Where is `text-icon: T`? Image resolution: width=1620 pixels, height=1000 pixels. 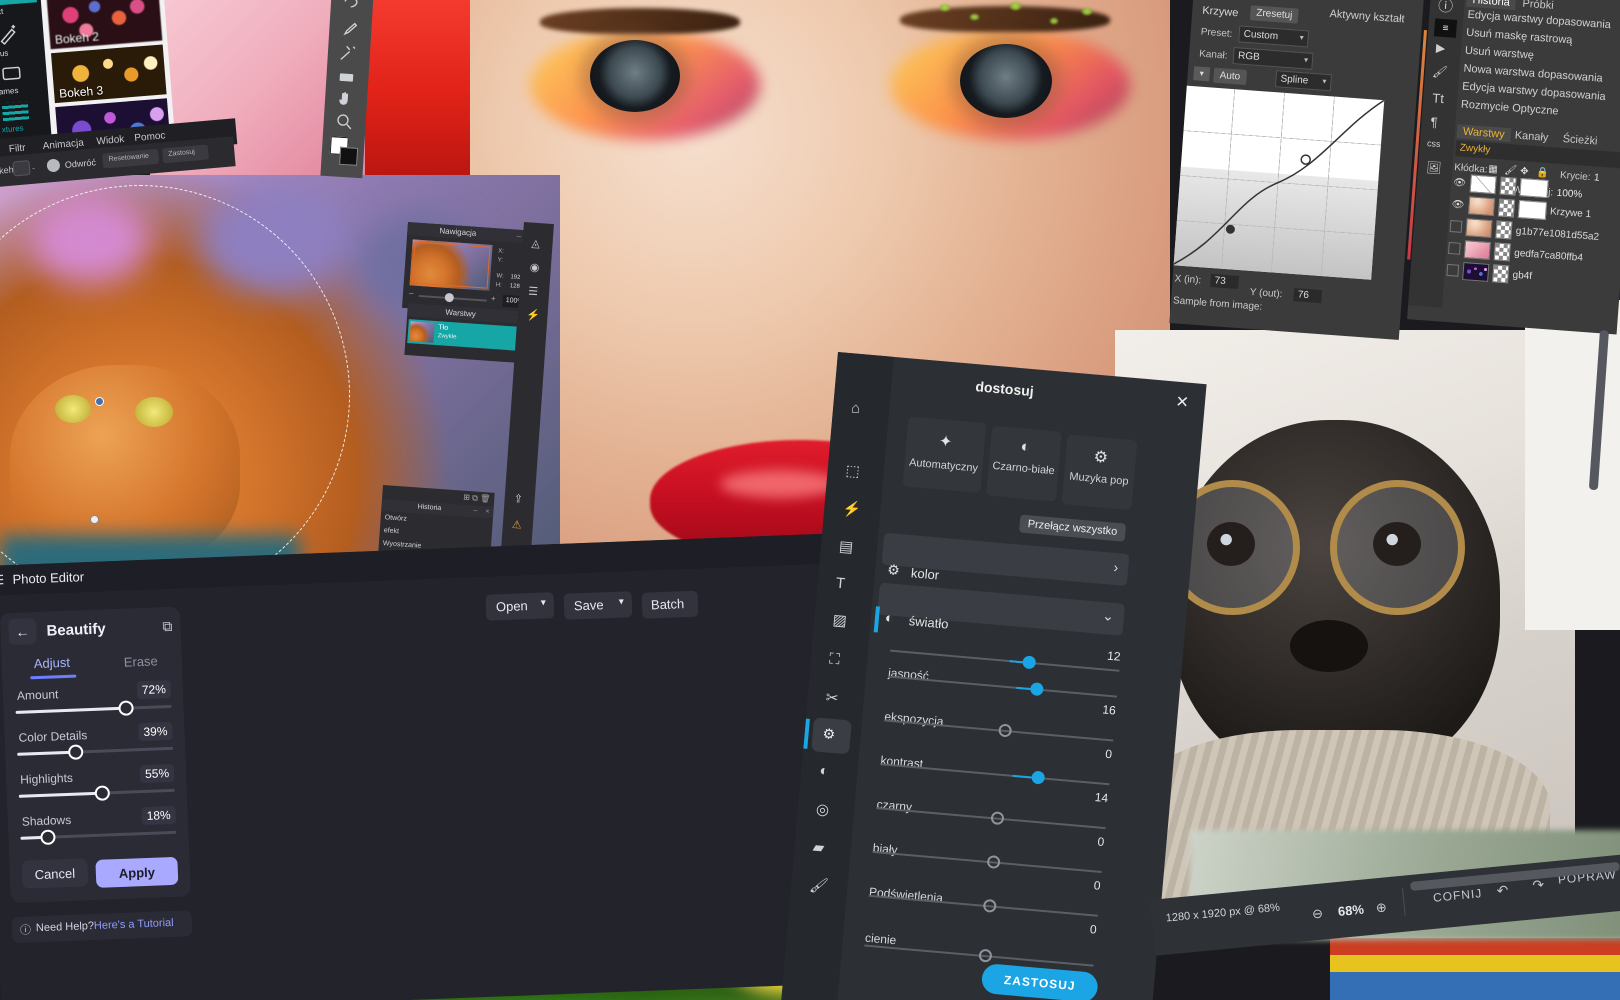 text-icon: T is located at coordinates (840, 584).